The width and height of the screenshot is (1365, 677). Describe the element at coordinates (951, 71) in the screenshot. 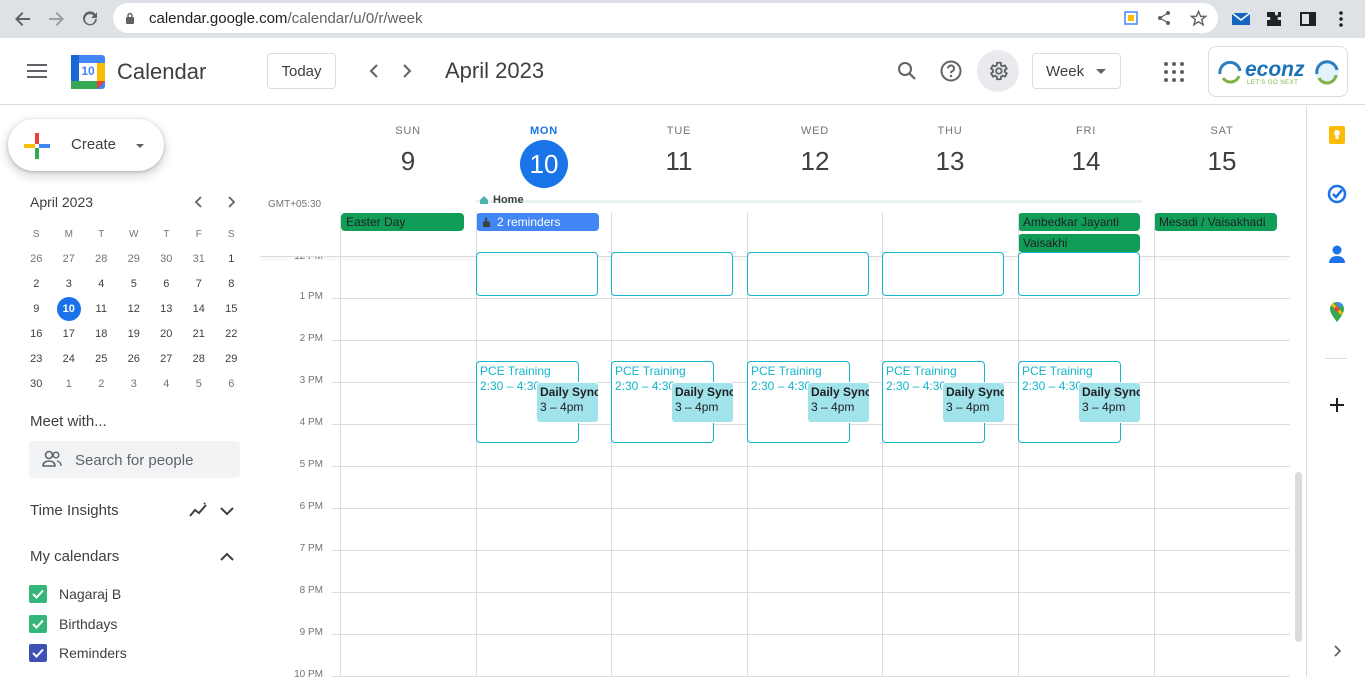

I see `help-icon` at that location.